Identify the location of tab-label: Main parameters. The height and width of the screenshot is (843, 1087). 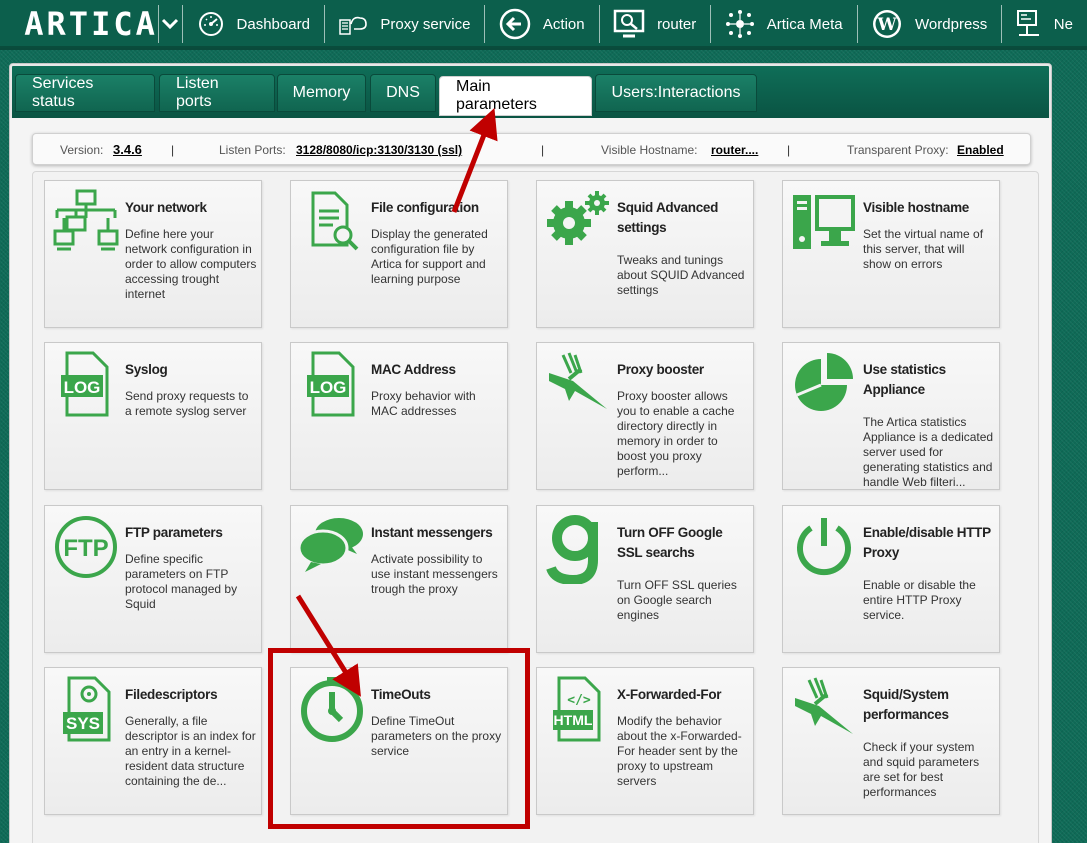
(496, 95).